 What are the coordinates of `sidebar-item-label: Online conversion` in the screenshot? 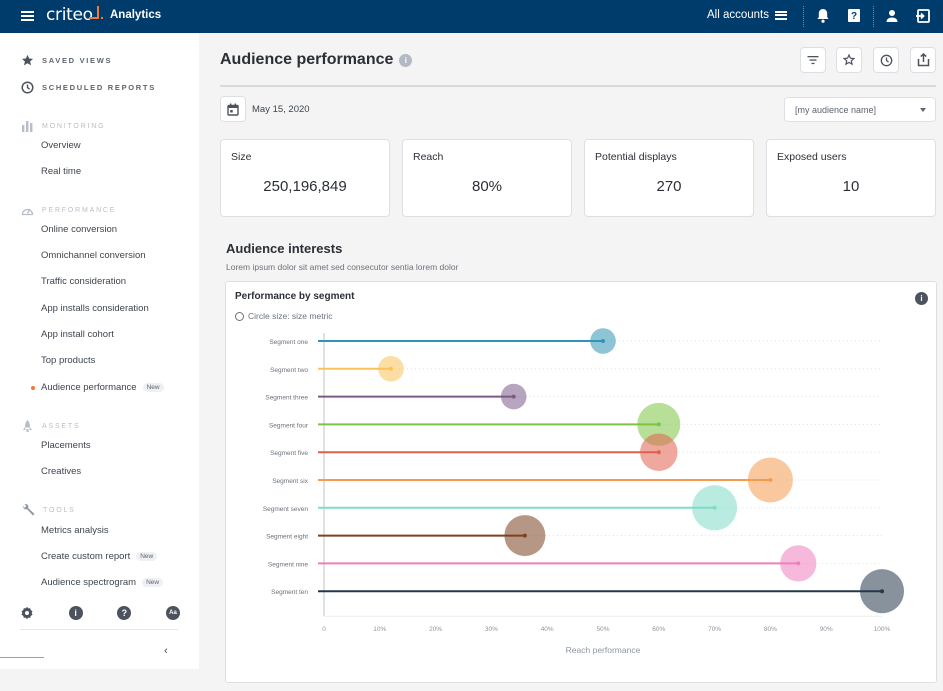 It's located at (79, 229).